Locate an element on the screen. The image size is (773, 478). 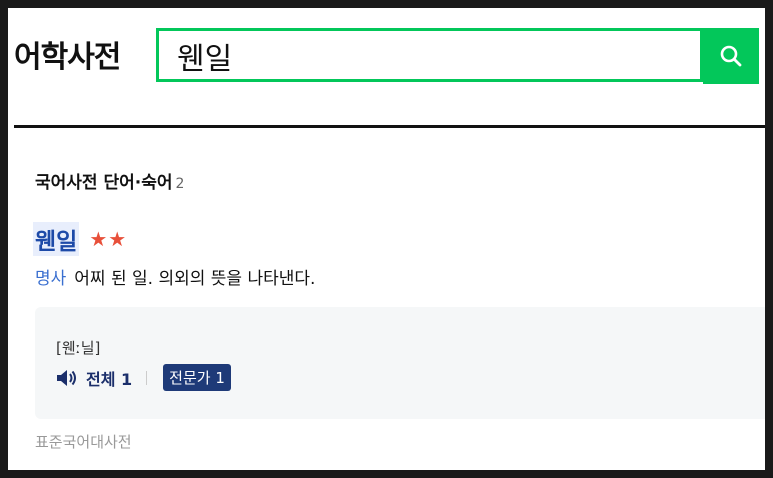
section-count: 2 is located at coordinates (180, 184).